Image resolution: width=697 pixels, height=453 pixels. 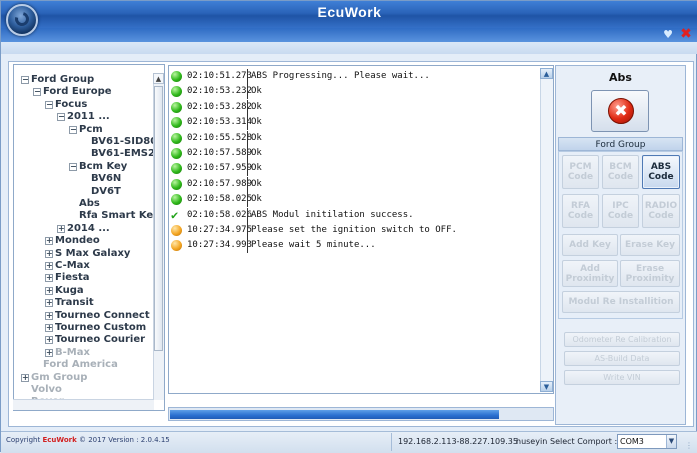 I want to click on rfa-code-button: RFA Code, so click(x=580, y=211).